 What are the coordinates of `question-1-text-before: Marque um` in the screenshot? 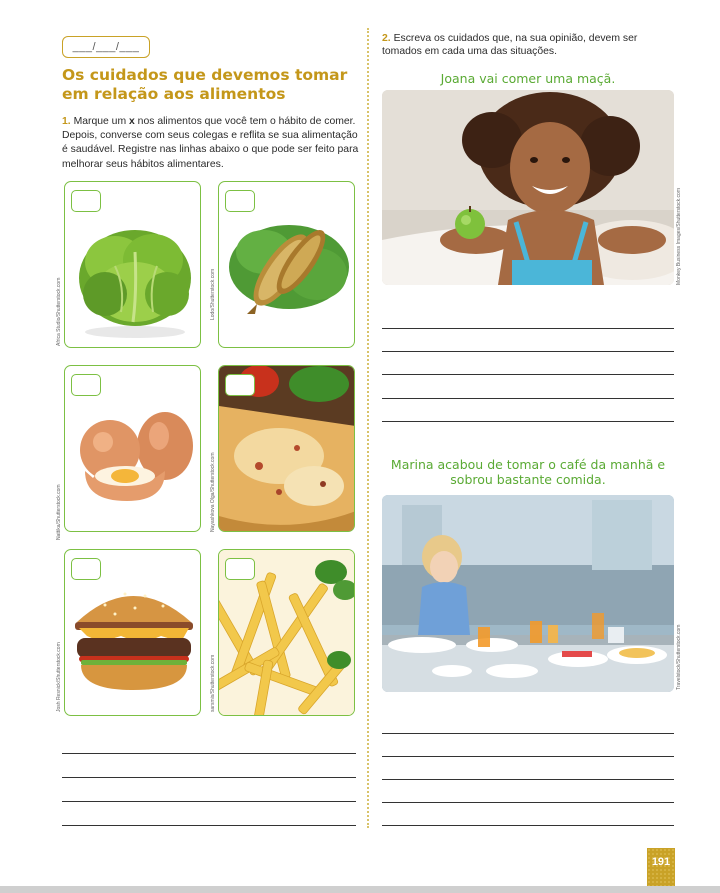 It's located at (101, 121).